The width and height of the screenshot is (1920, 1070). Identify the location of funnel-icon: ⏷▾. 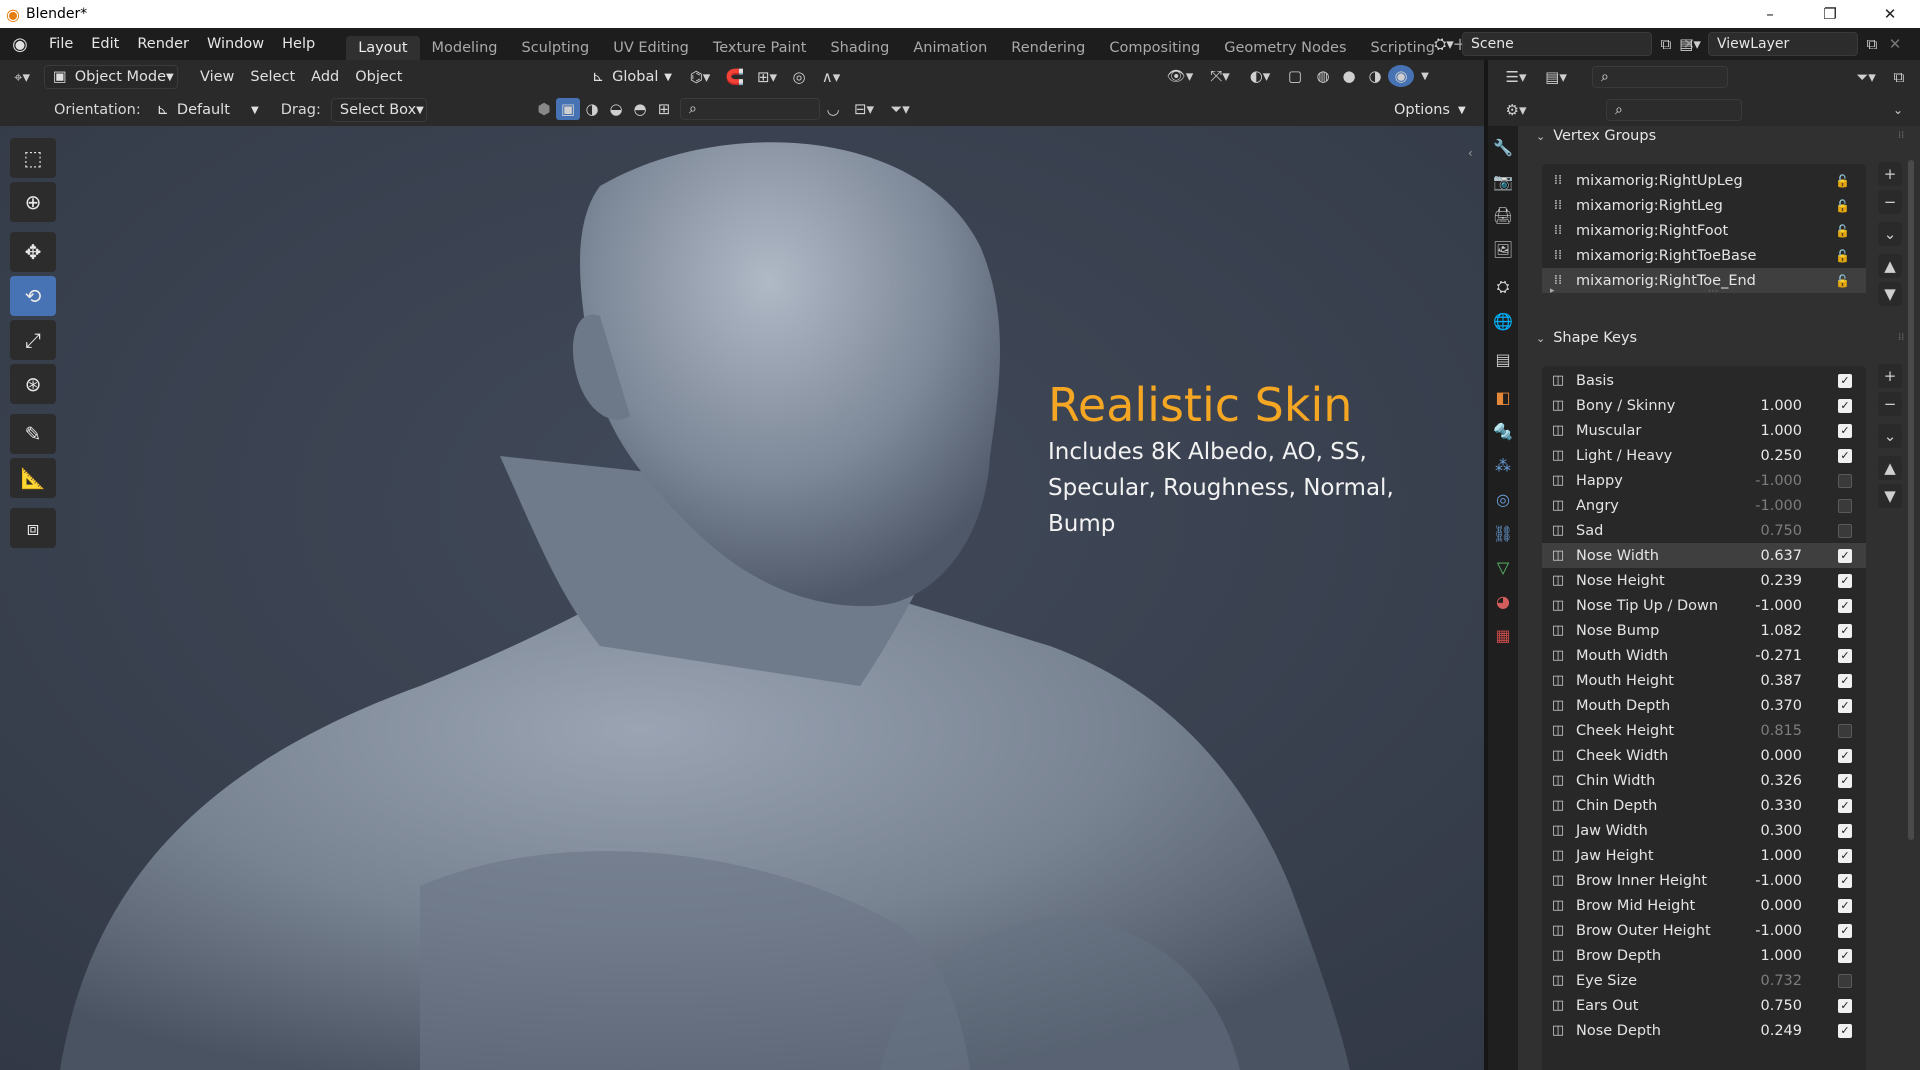
(900, 109).